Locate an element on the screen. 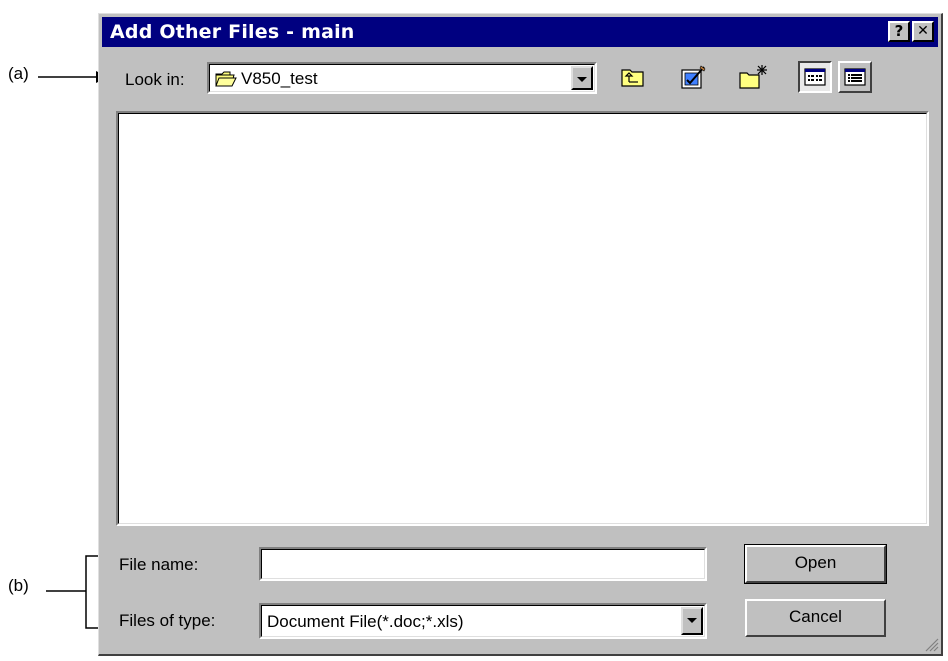  annotation-b: (b) is located at coordinates (18, 585).